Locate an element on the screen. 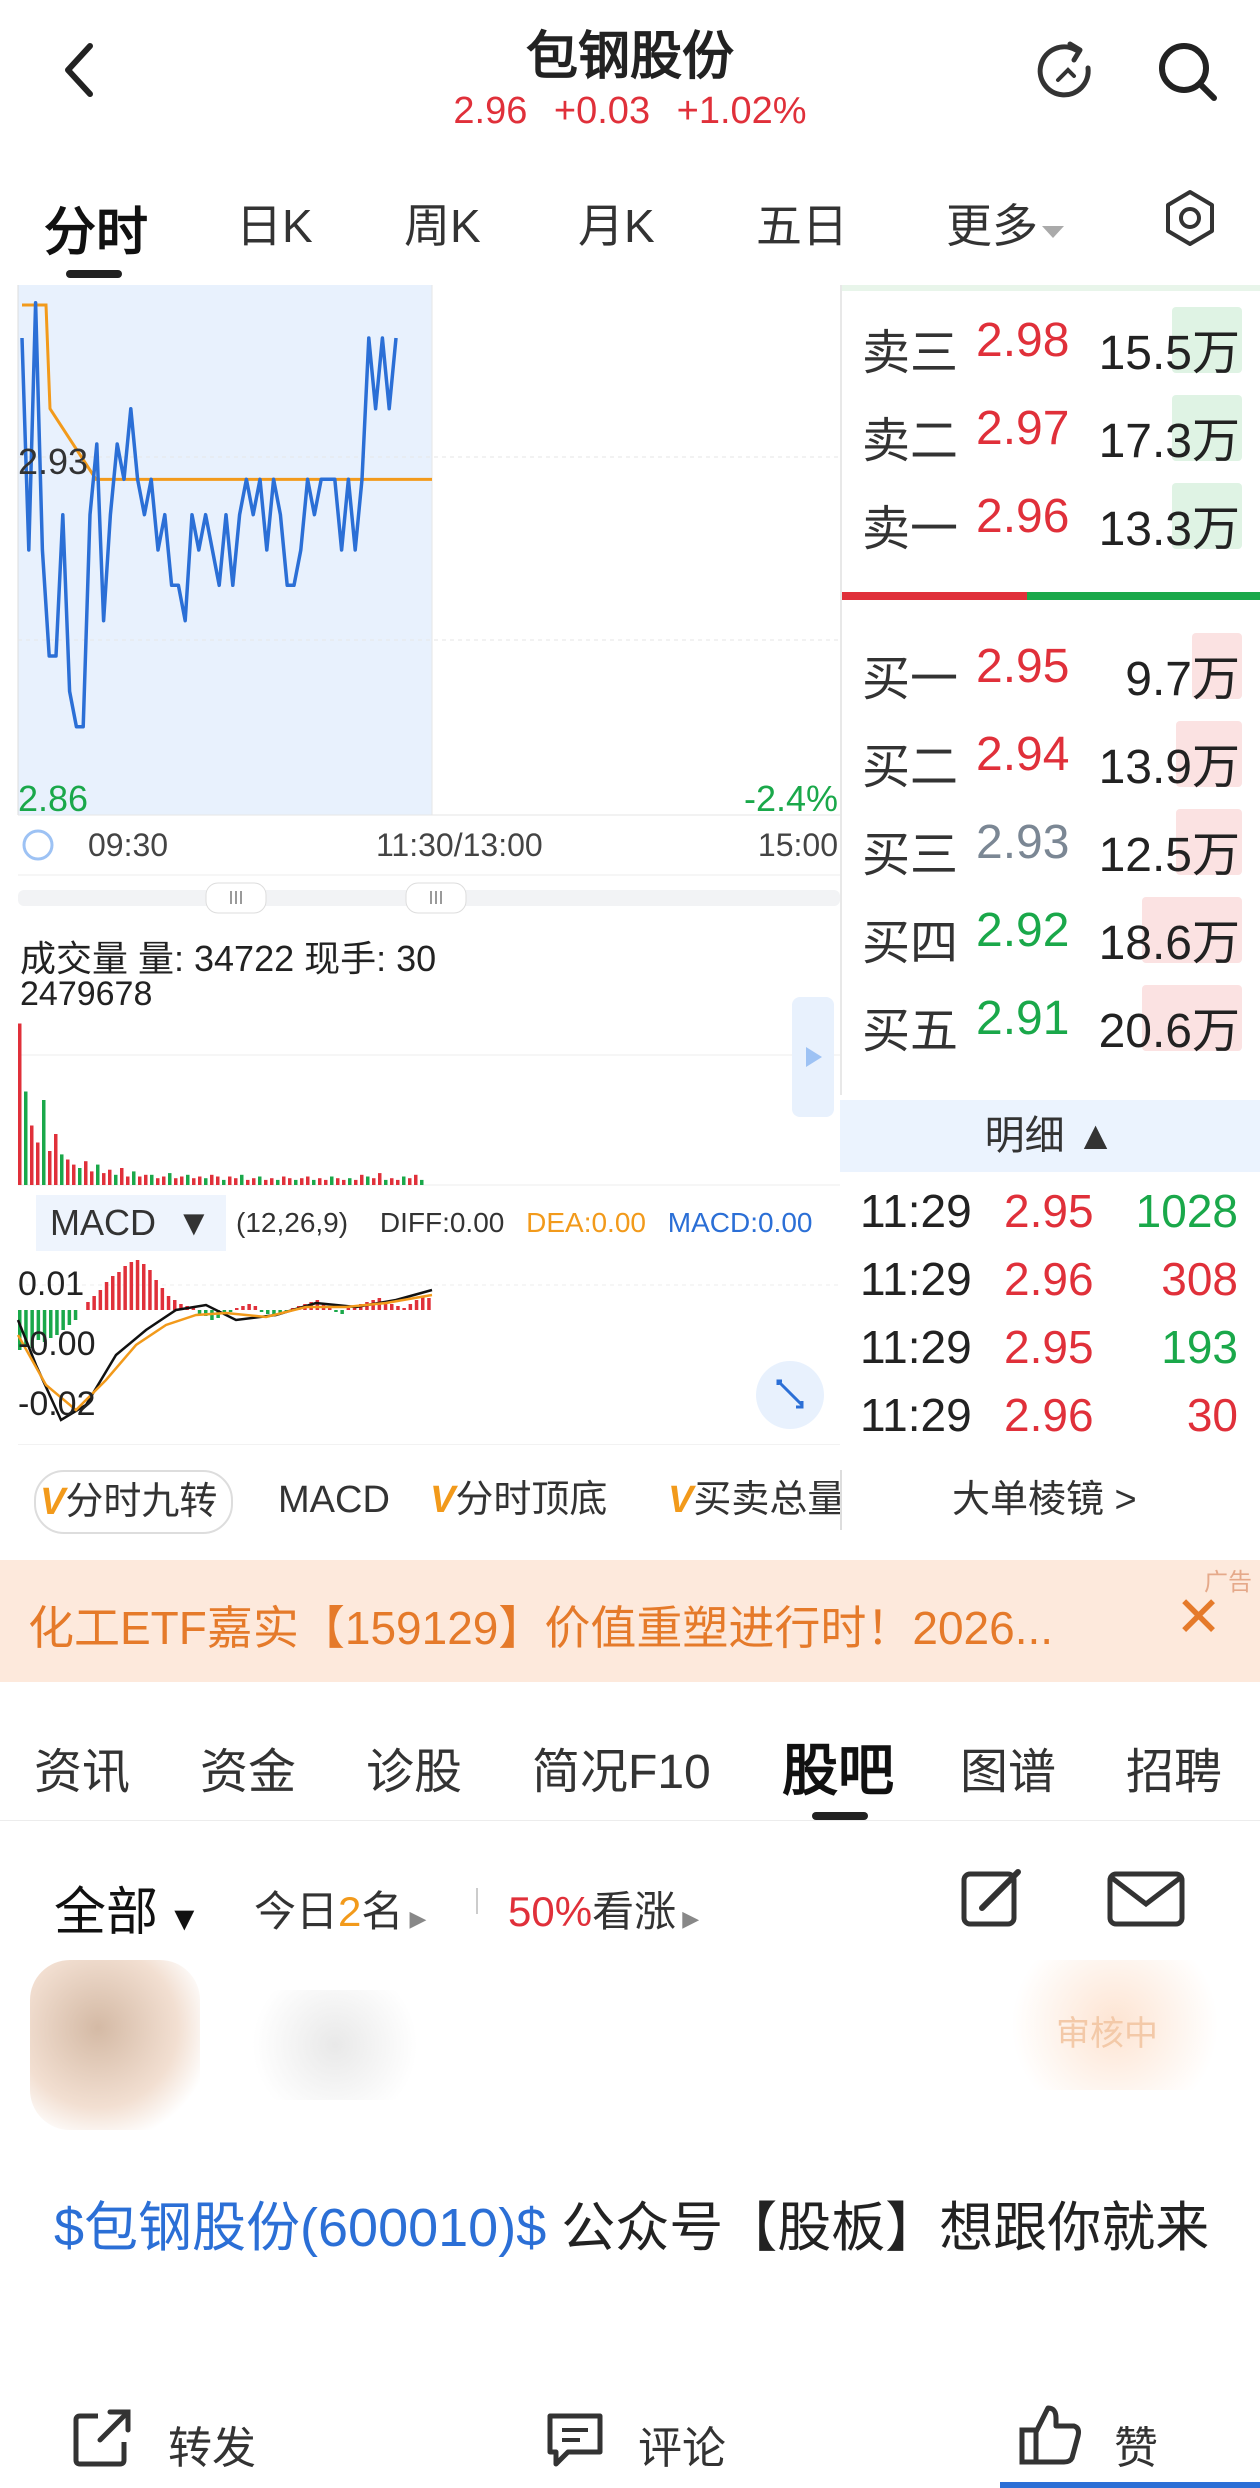  tab-monthly-k: 月K is located at coordinates (616, 223).